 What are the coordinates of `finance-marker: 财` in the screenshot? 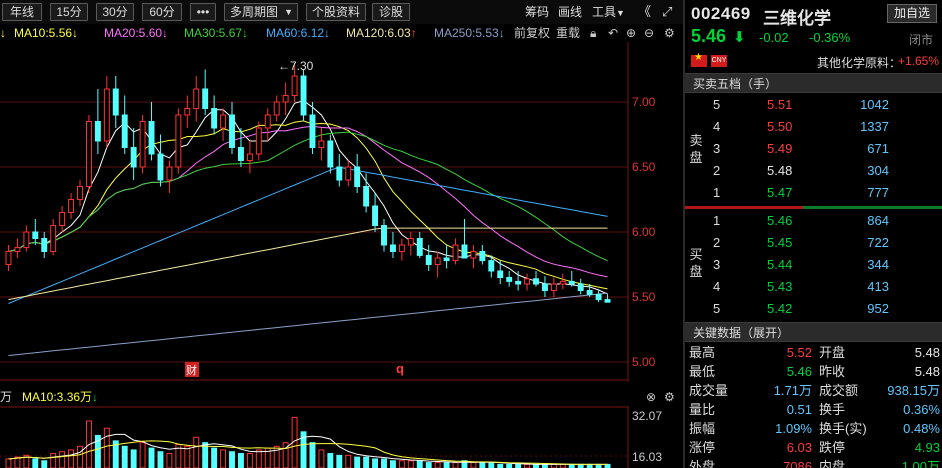 It's located at (192, 369).